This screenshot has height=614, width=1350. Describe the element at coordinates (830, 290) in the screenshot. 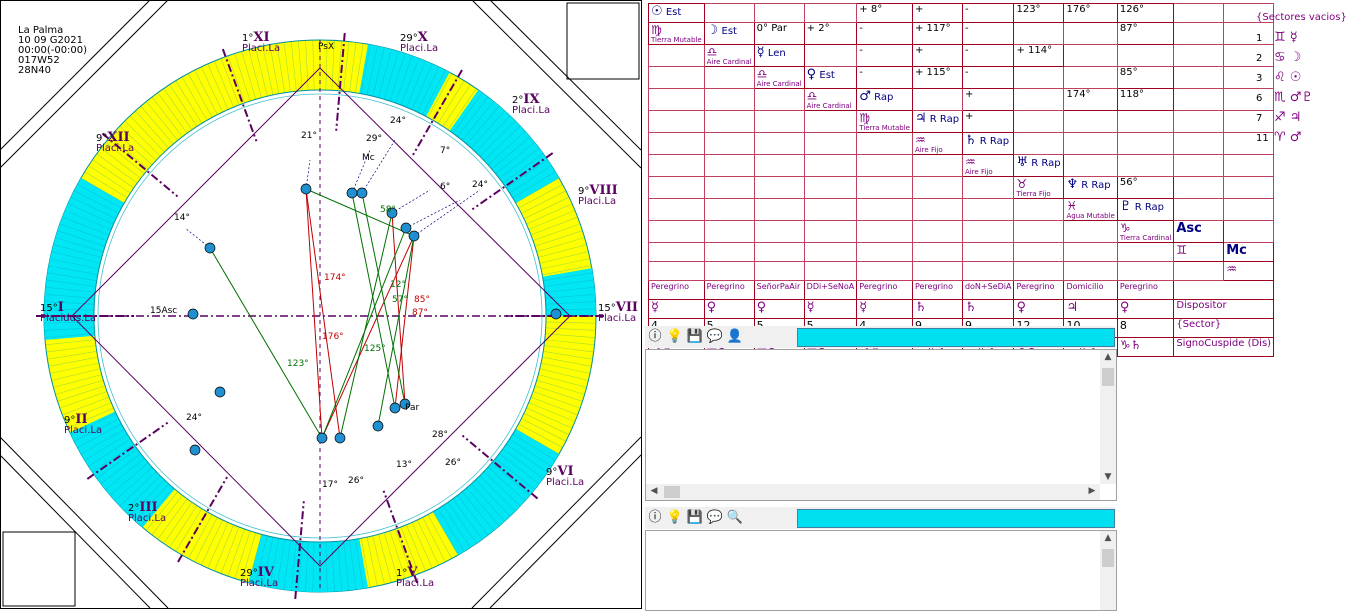

I see `dignity-row-cell: DDi+SeNoA` at that location.